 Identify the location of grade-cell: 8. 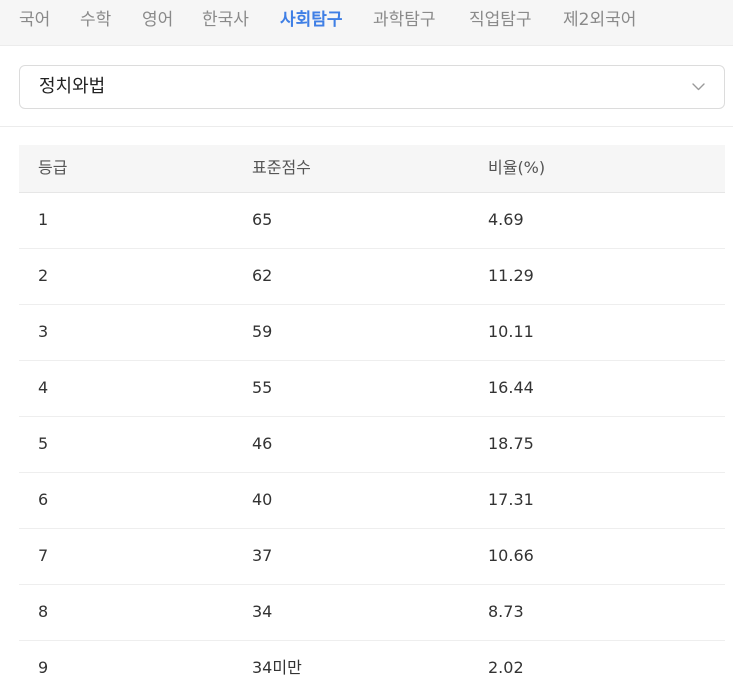
(43, 611).